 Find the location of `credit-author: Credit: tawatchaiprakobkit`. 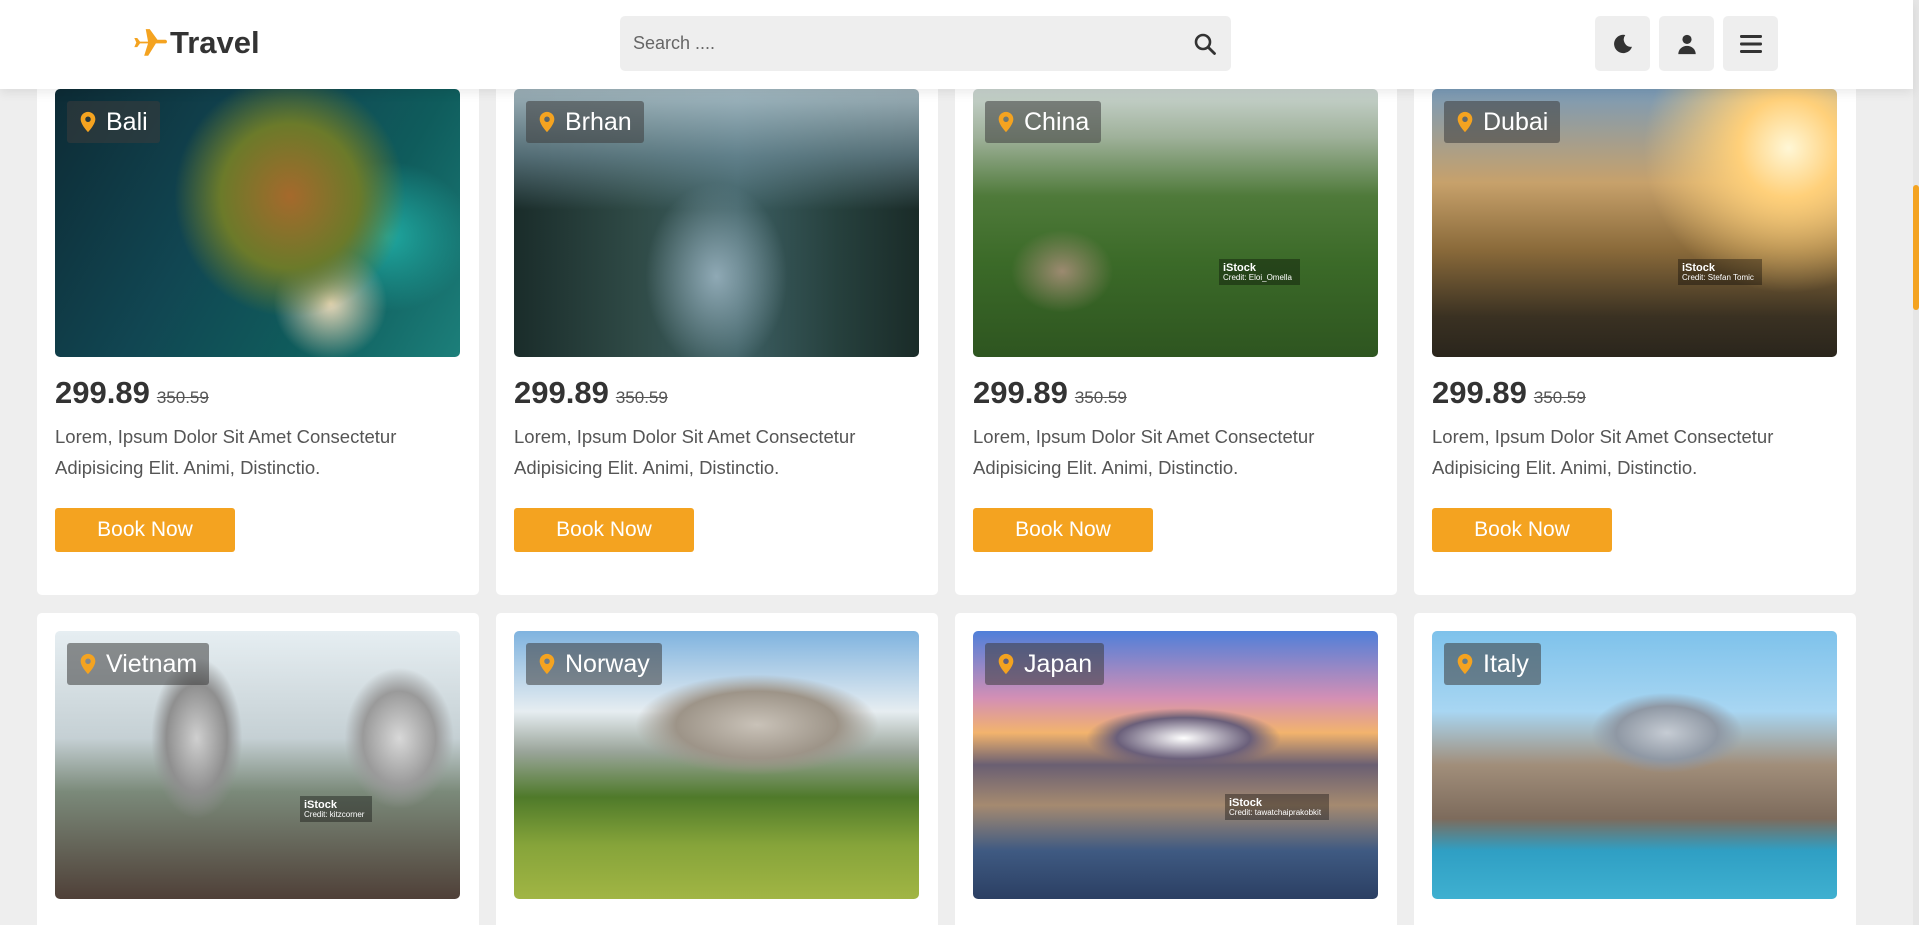

credit-author: Credit: tawatchaiprakobkit is located at coordinates (1275, 813).